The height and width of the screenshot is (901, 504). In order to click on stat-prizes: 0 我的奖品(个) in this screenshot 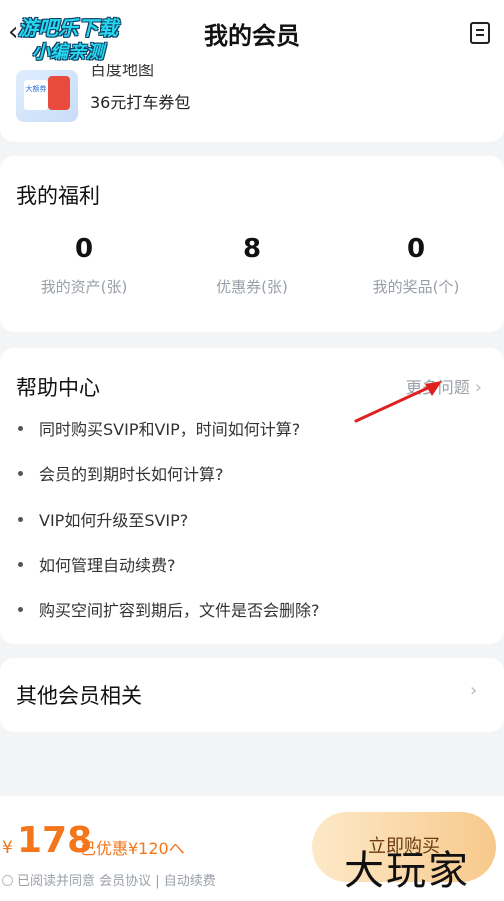, I will do `click(416, 265)`.